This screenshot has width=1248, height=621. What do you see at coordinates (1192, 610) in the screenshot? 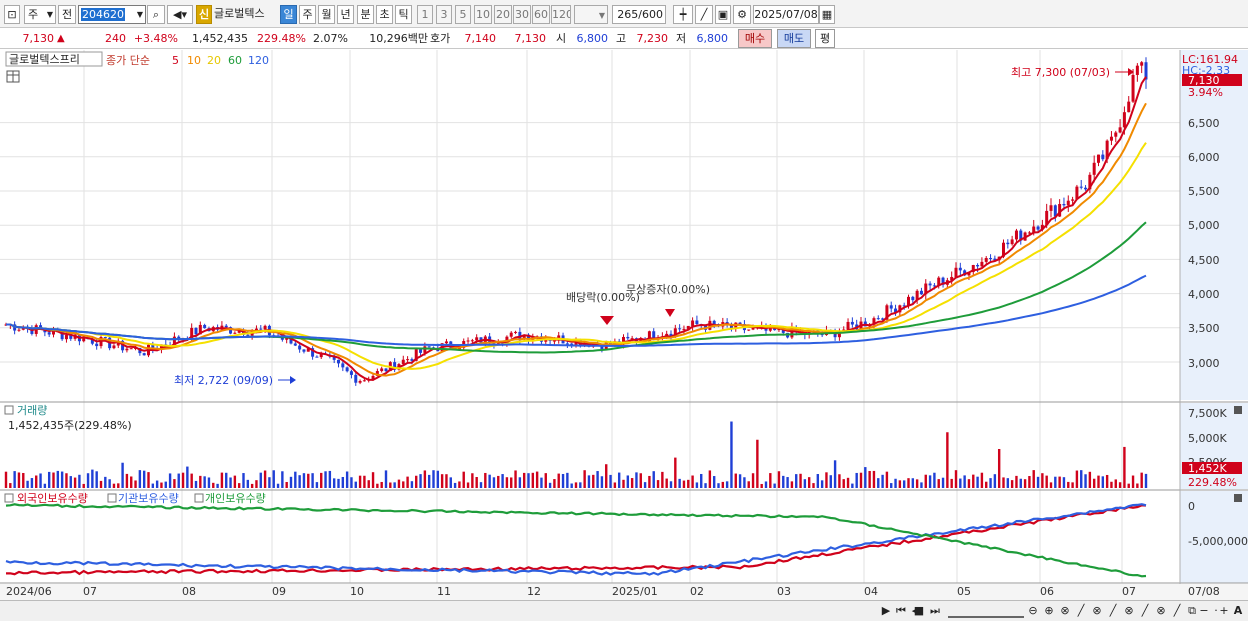
I see `copy-icon: ⧉` at bounding box center [1192, 610].